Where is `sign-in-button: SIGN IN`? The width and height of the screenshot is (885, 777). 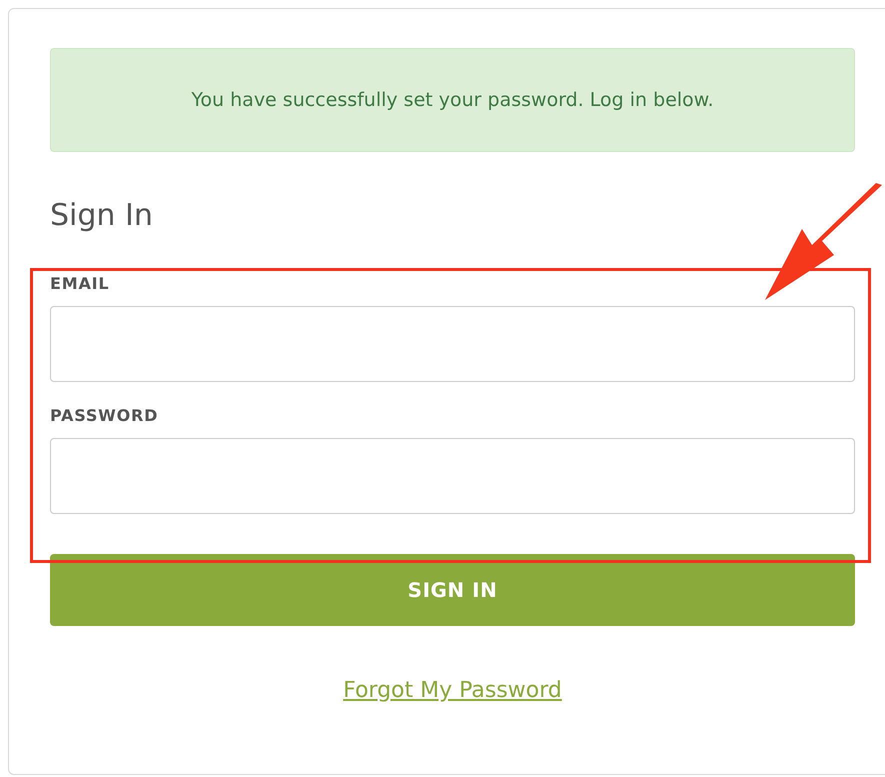
sign-in-button: SIGN IN is located at coordinates (452, 590).